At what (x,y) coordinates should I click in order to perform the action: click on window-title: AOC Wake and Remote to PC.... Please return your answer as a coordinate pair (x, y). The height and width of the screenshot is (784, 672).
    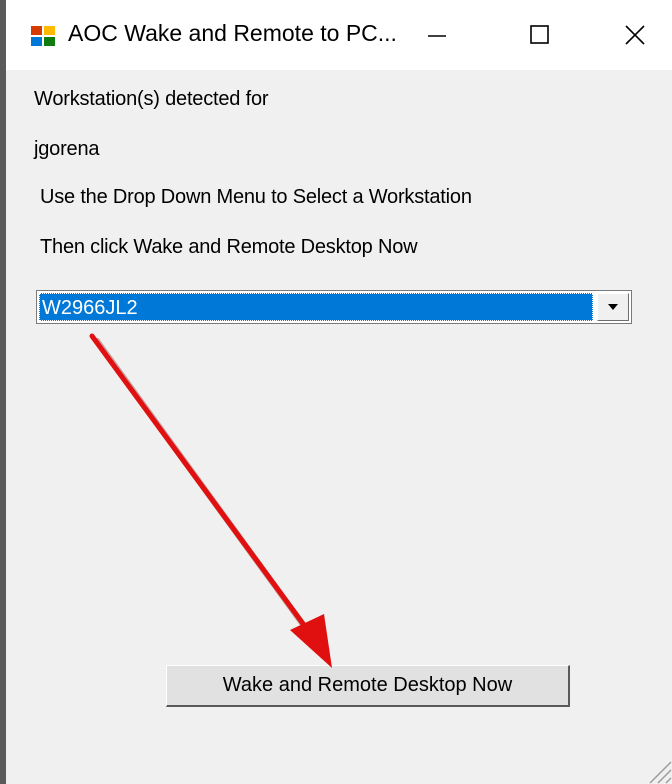
    Looking at the image, I should click on (232, 33).